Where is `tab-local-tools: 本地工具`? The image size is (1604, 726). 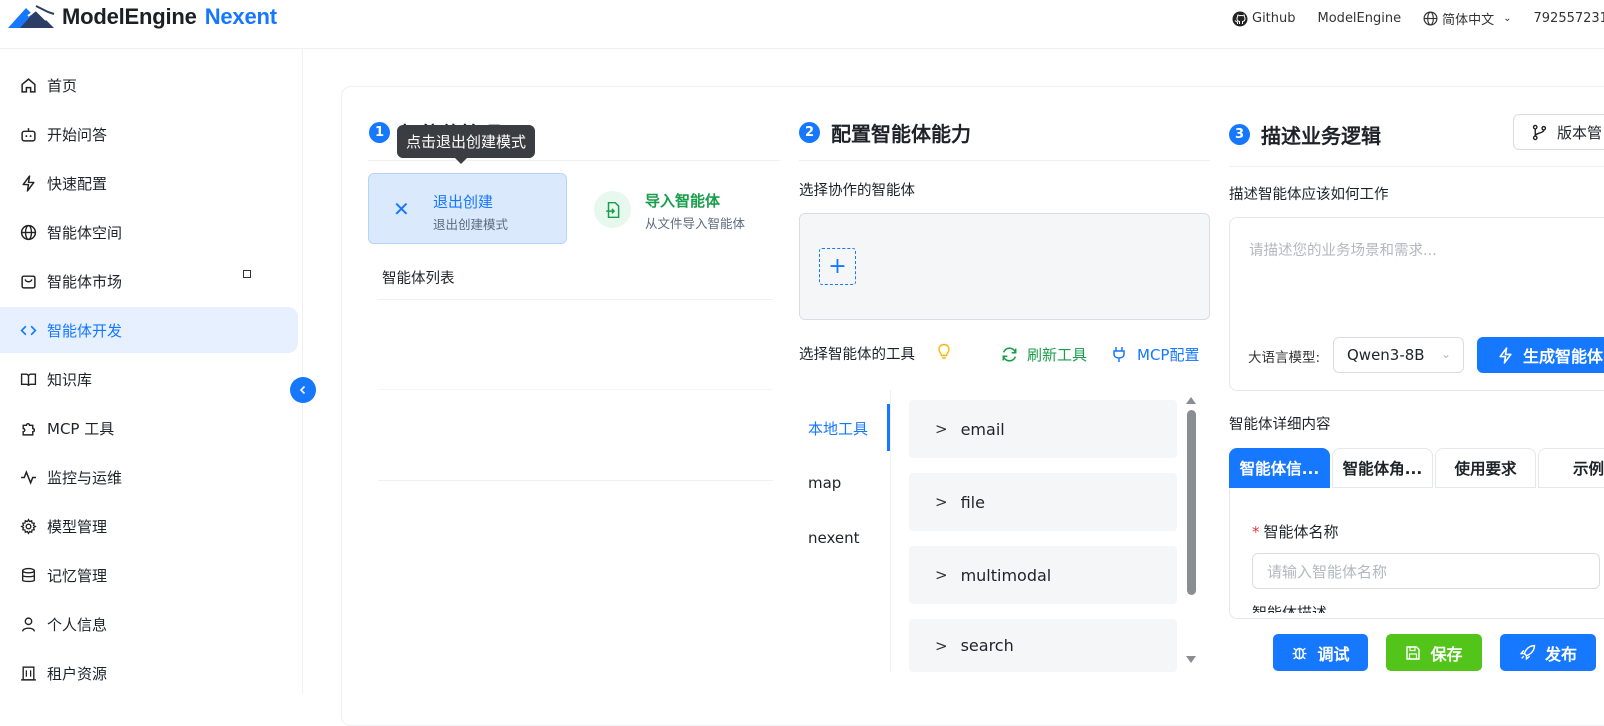
tab-local-tools: 本地工具 is located at coordinates (838, 428).